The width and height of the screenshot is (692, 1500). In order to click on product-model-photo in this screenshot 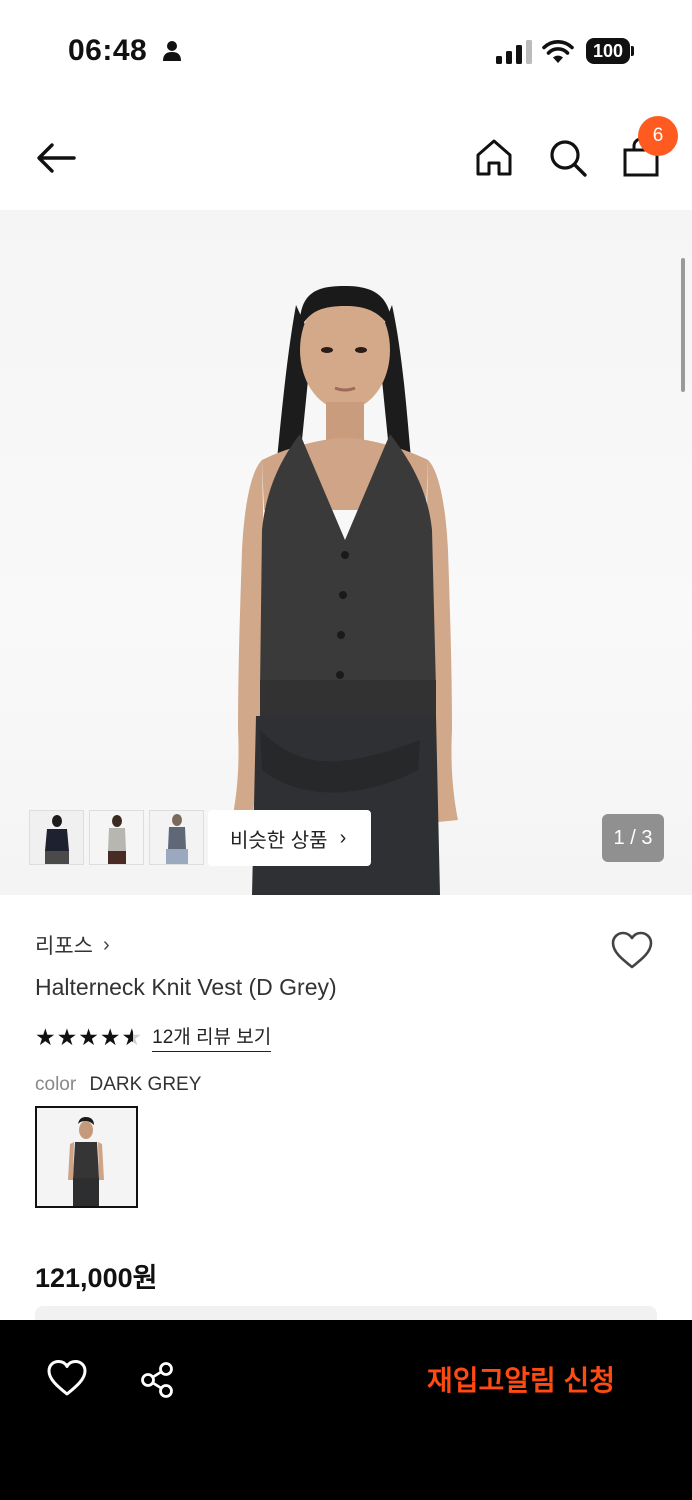, I will do `click(345, 590)`.